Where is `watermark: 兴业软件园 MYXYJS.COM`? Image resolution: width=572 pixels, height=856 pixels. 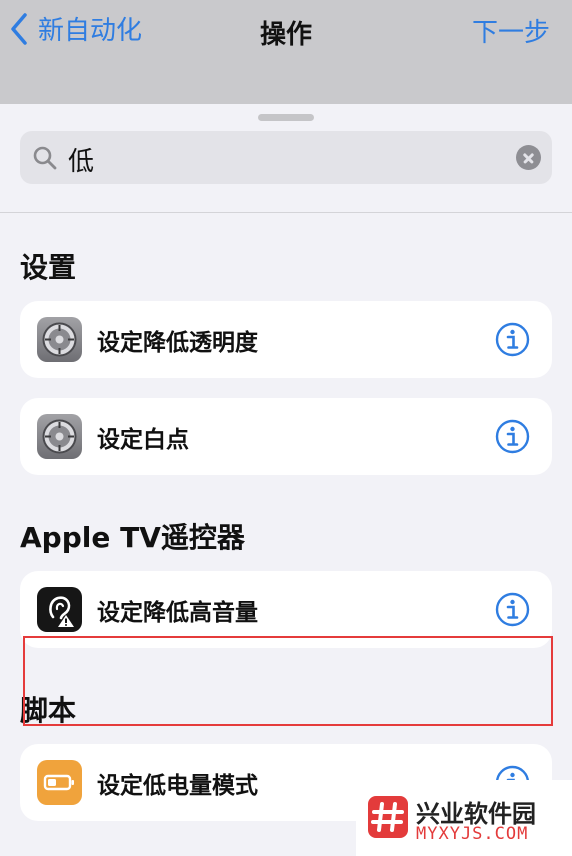
watermark: 兴业软件园 MYXYJS.COM is located at coordinates (464, 818).